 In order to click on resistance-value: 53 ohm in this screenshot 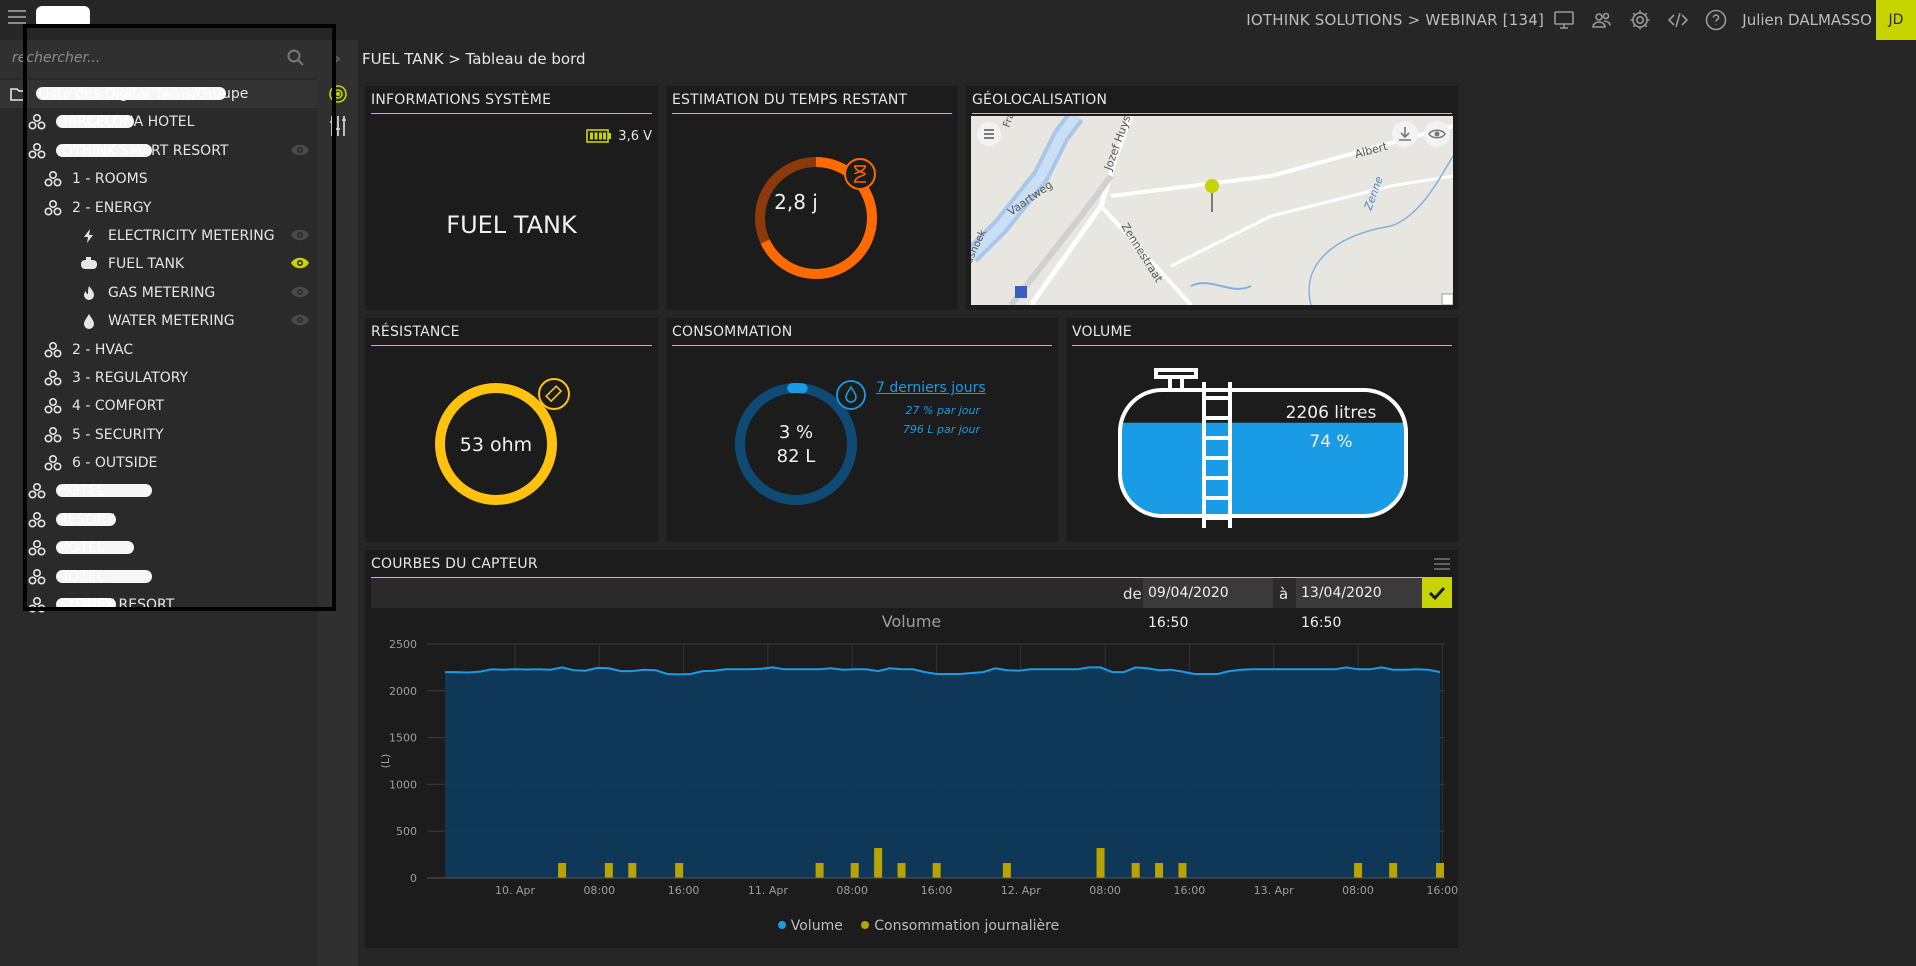, I will do `click(496, 445)`.